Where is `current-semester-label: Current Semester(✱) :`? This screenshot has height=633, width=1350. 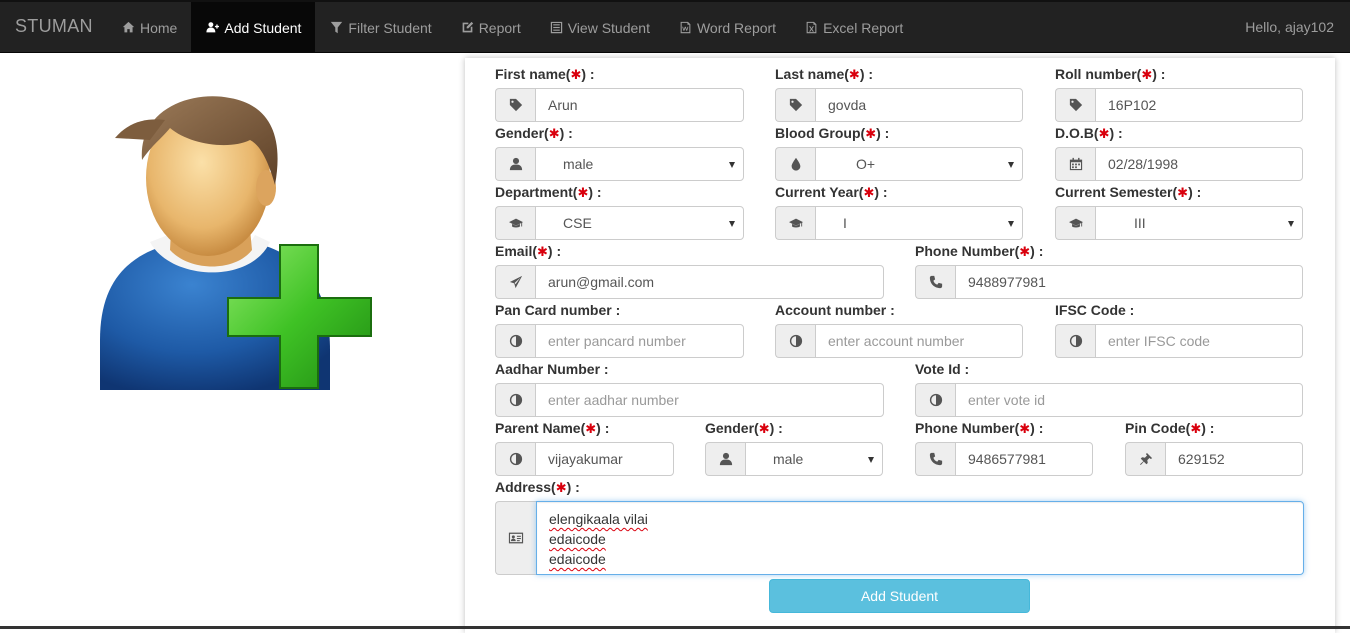
current-semester-label: Current Semester(✱) : is located at coordinates (1128, 192).